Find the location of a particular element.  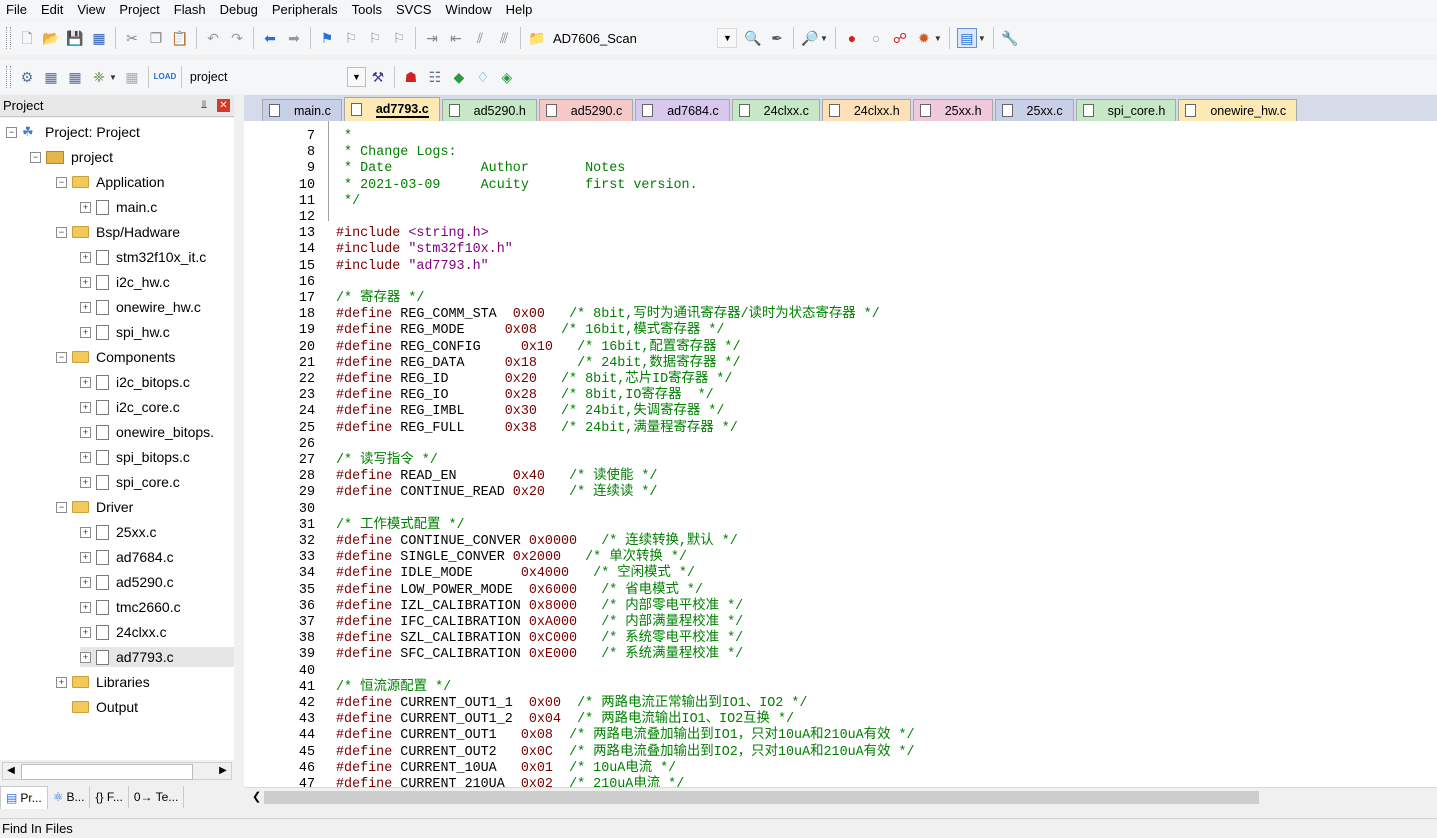

menu-file: File is located at coordinates (17, 10).